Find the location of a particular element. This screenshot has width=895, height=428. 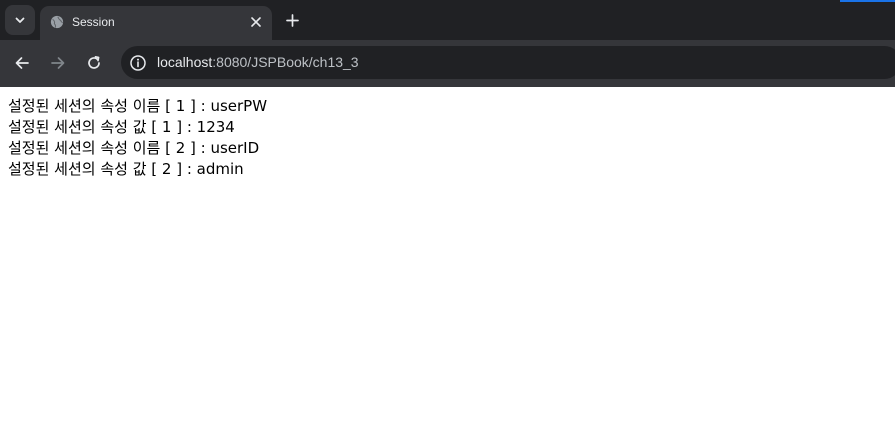

session-attribute-line: 설정된 세션의 속성 이름 [ 2 ] : userID is located at coordinates (134, 148).